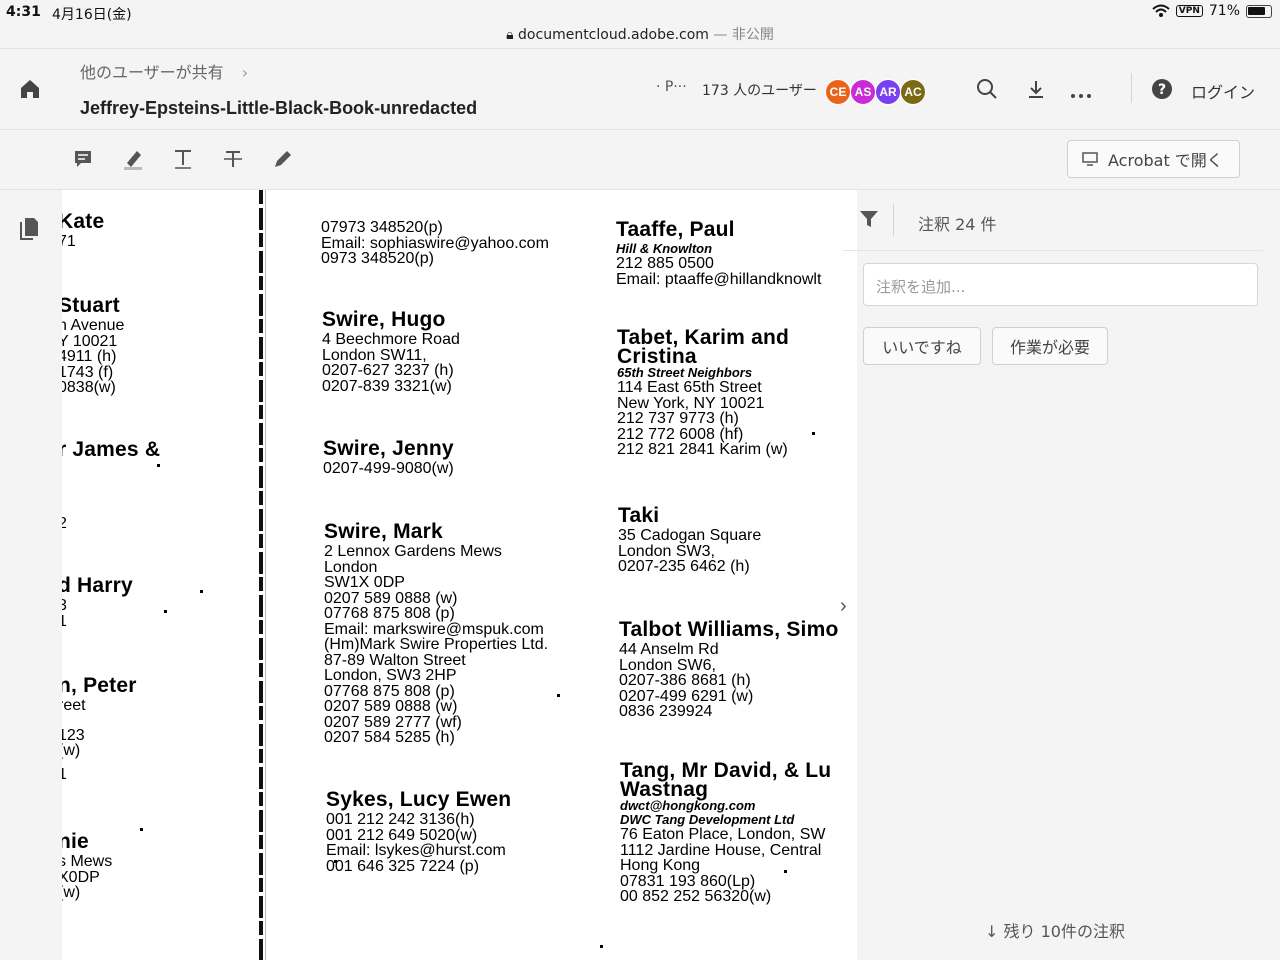  Describe the element at coordinates (261, 575) in the screenshot. I see `page-fold` at that location.